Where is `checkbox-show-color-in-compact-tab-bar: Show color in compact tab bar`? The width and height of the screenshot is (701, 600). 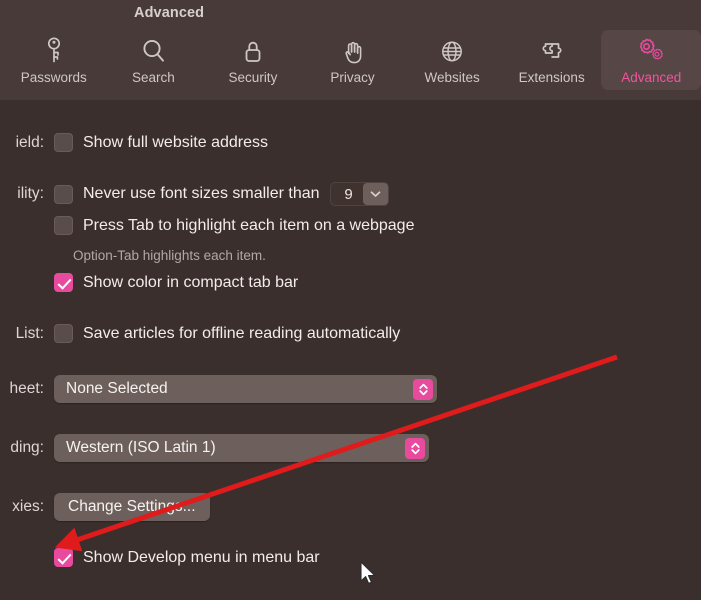 checkbox-show-color-in-compact-tab-bar: Show color in compact tab bar is located at coordinates (176, 282).